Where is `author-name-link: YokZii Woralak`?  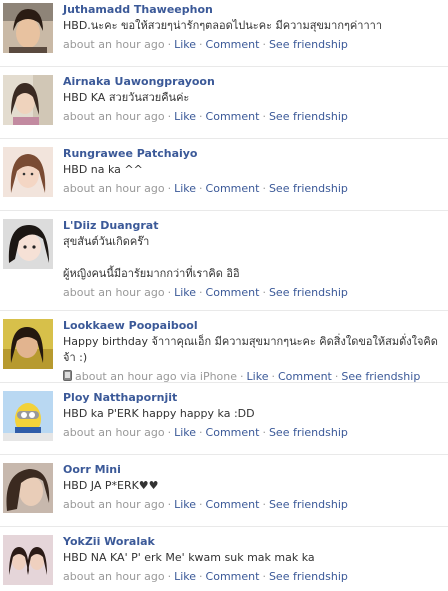
author-name-link: YokZii Woralak is located at coordinates (253, 541).